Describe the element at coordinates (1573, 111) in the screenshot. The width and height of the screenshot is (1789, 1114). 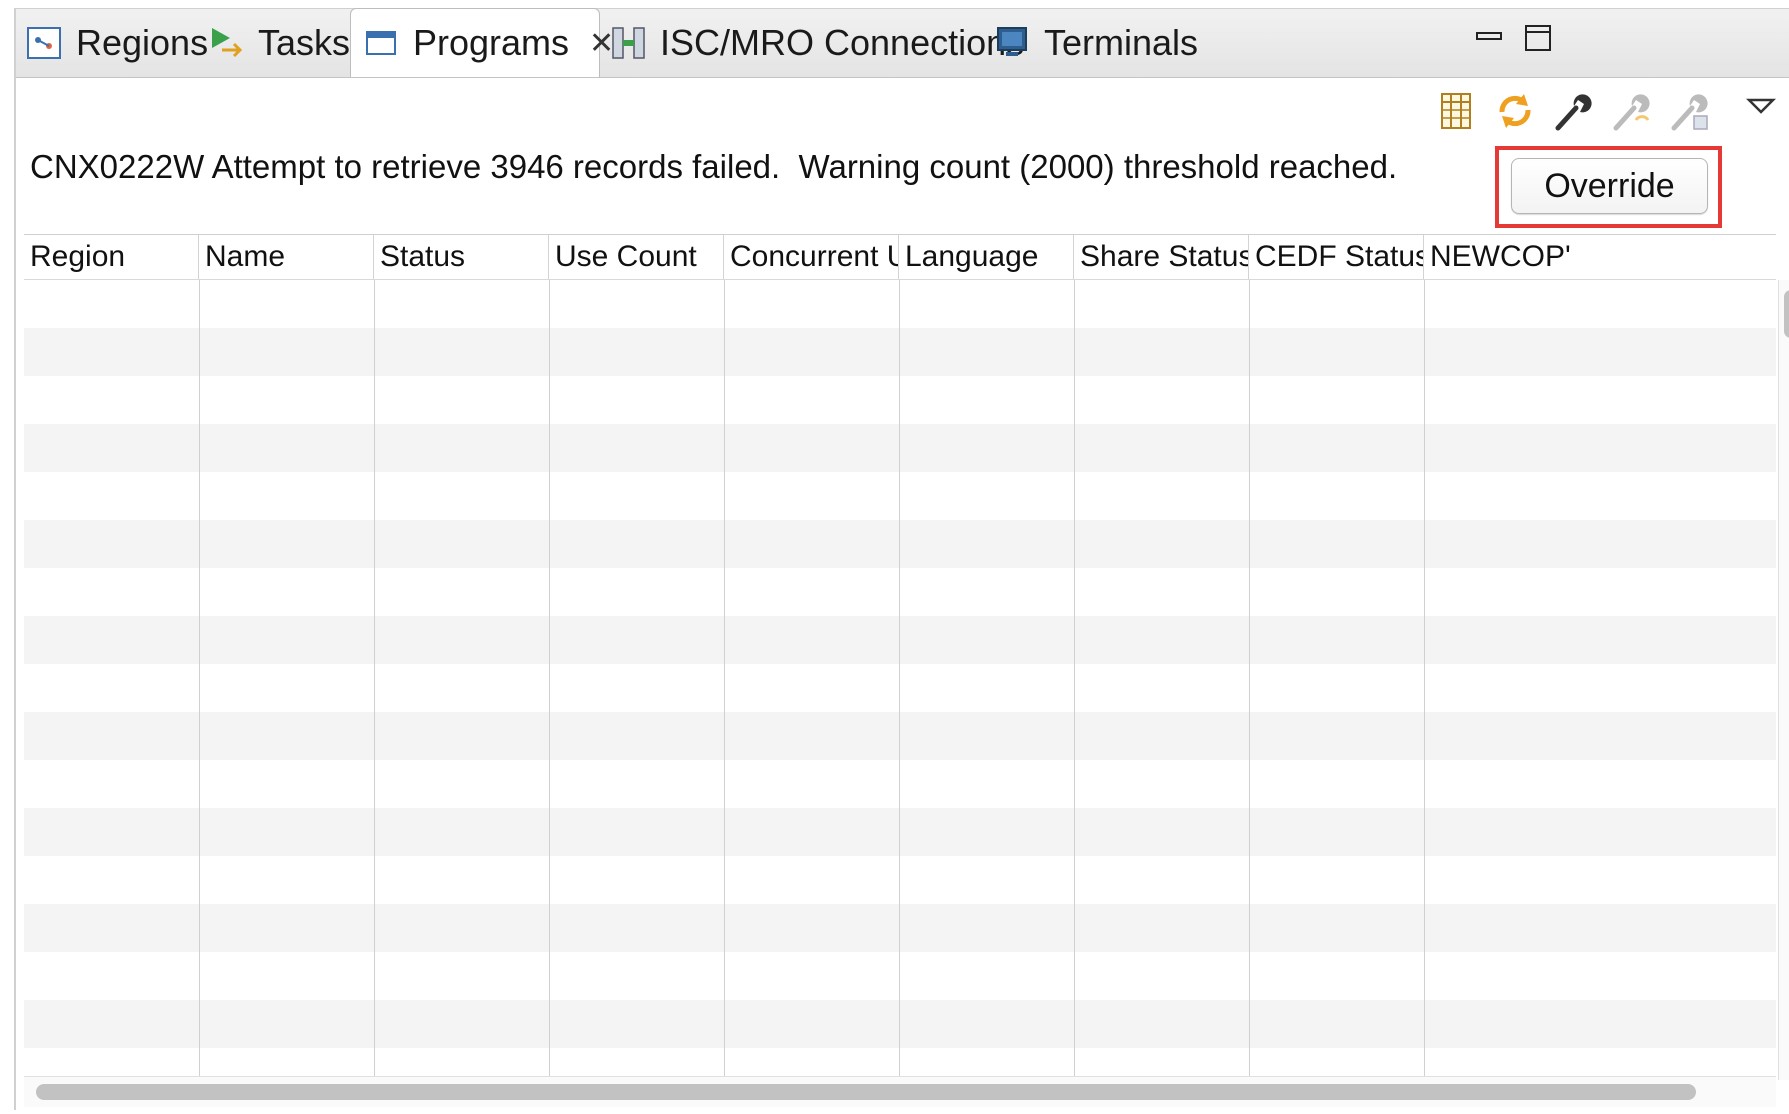
I see `wrench-icon` at that location.